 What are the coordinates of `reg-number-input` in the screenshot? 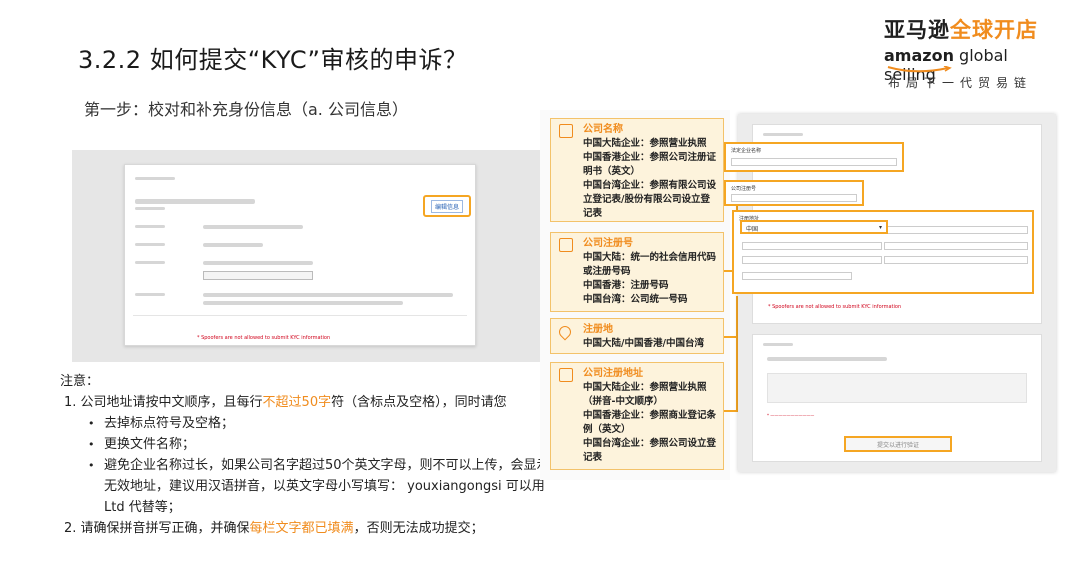 It's located at (794, 198).